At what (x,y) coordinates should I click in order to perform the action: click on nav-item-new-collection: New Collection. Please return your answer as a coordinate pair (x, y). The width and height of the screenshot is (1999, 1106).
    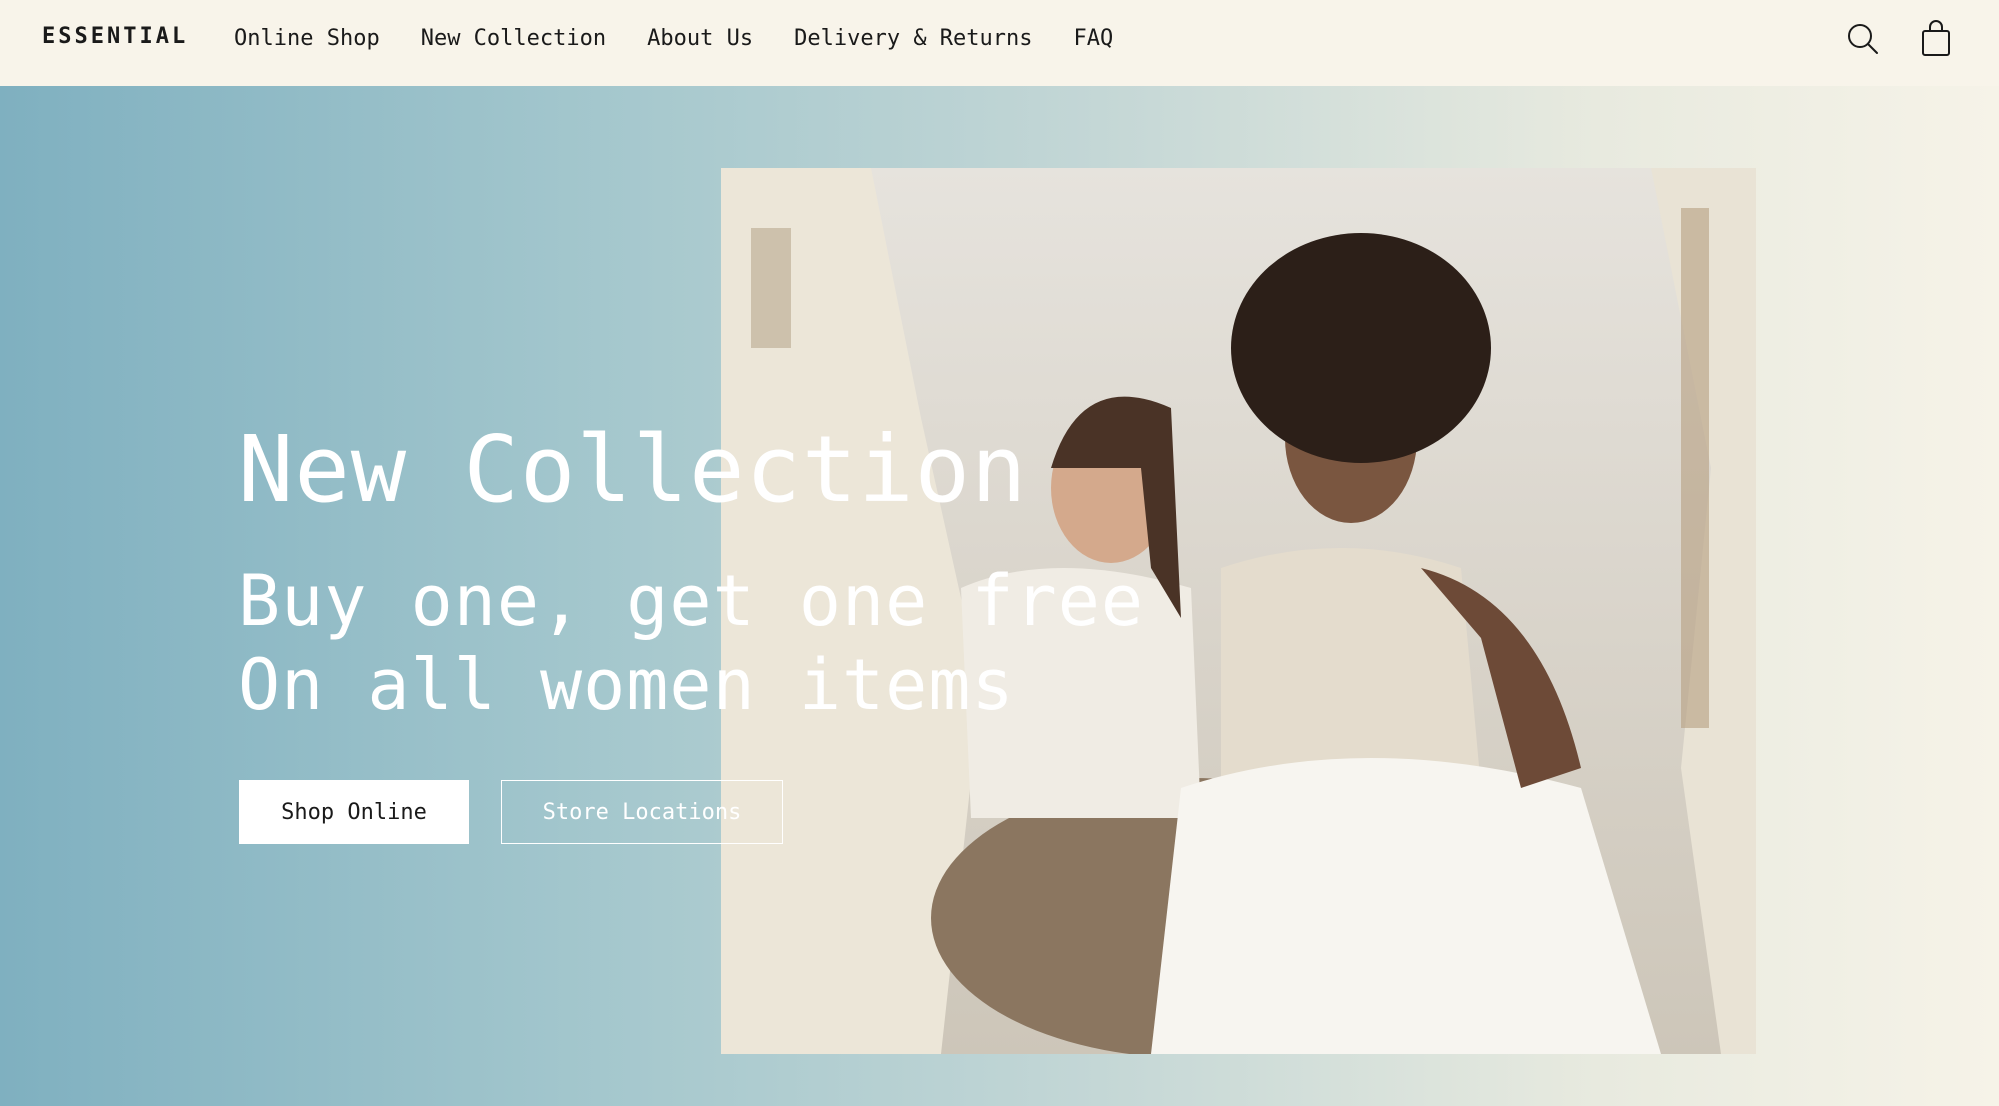
    Looking at the image, I should click on (513, 38).